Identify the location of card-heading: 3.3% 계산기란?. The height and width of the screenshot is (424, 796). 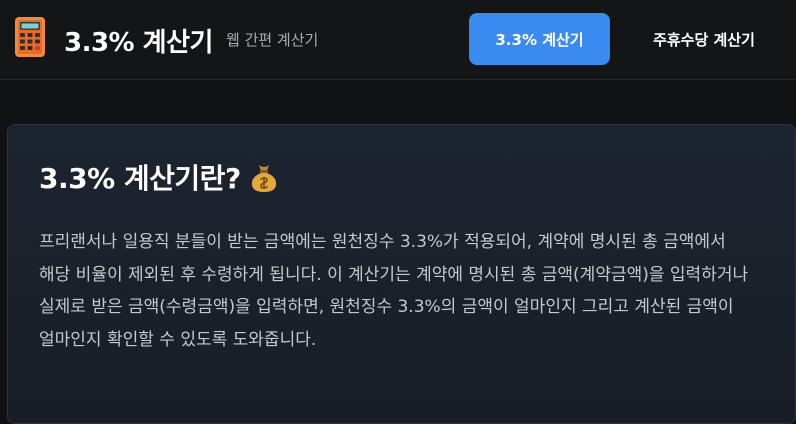
(159, 177).